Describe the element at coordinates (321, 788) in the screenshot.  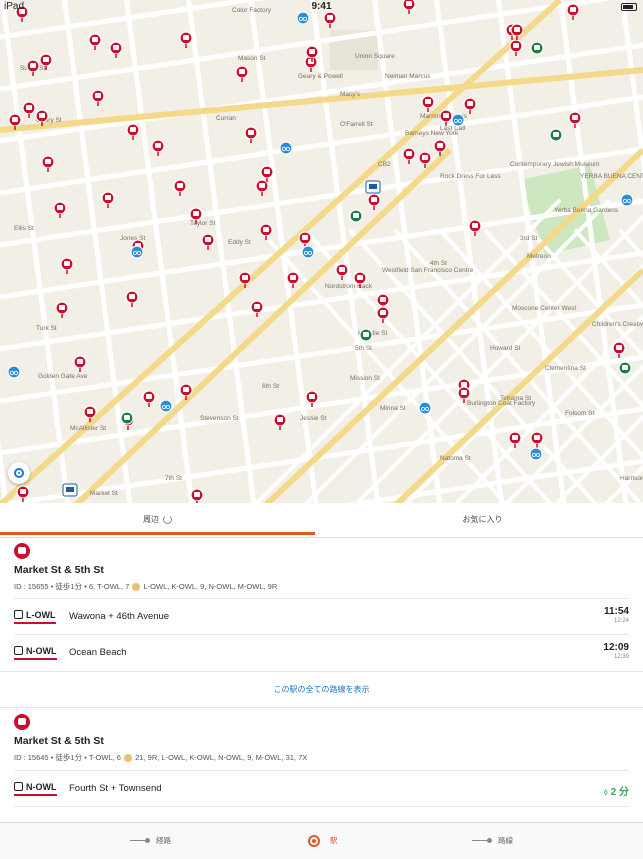
I see `departure-row: N-OWL Fourth St + Townsend 2 分` at that location.